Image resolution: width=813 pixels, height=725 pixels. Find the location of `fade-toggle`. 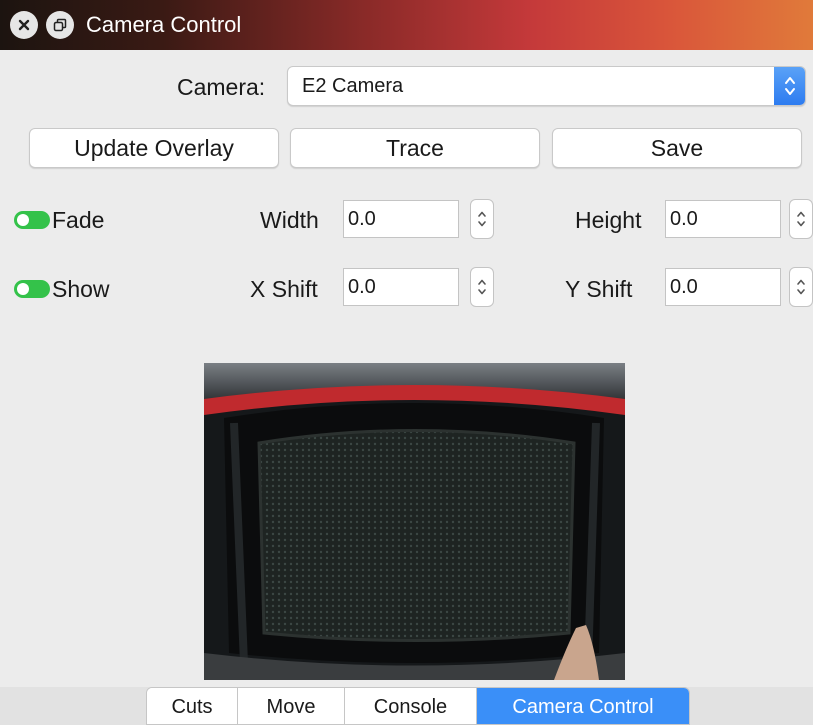

fade-toggle is located at coordinates (32, 220).